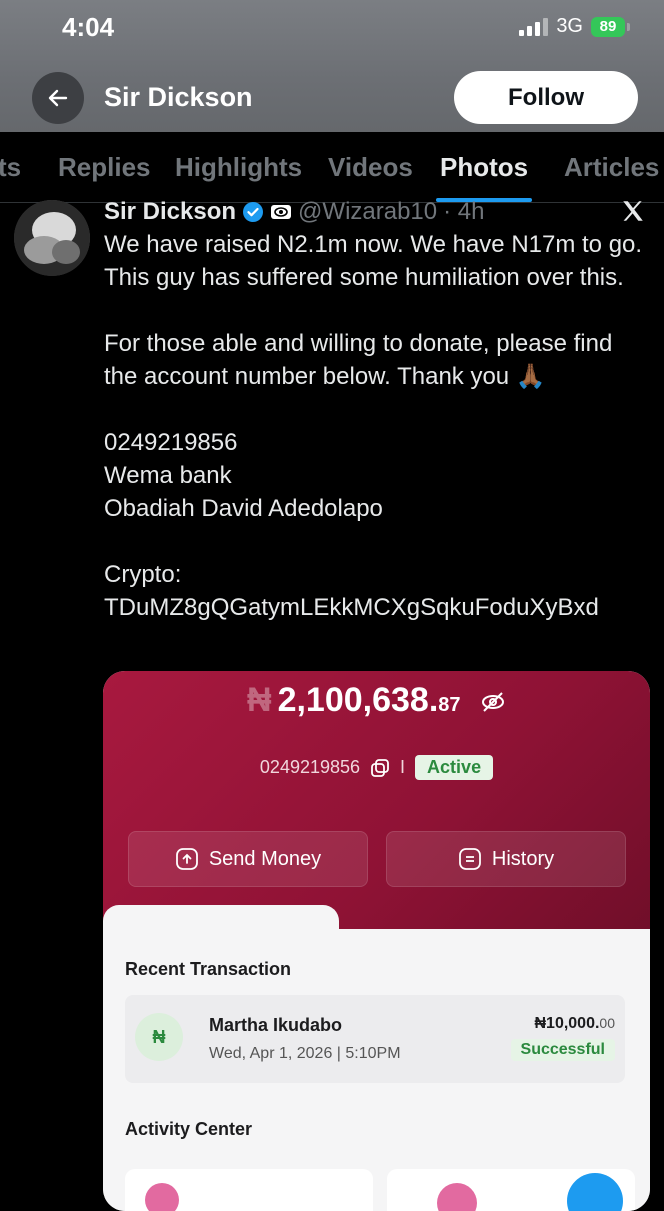 This screenshot has height=1211, width=664. Describe the element at coordinates (159, 1037) in the screenshot. I see `incoming-transfer-icon: ₦` at that location.